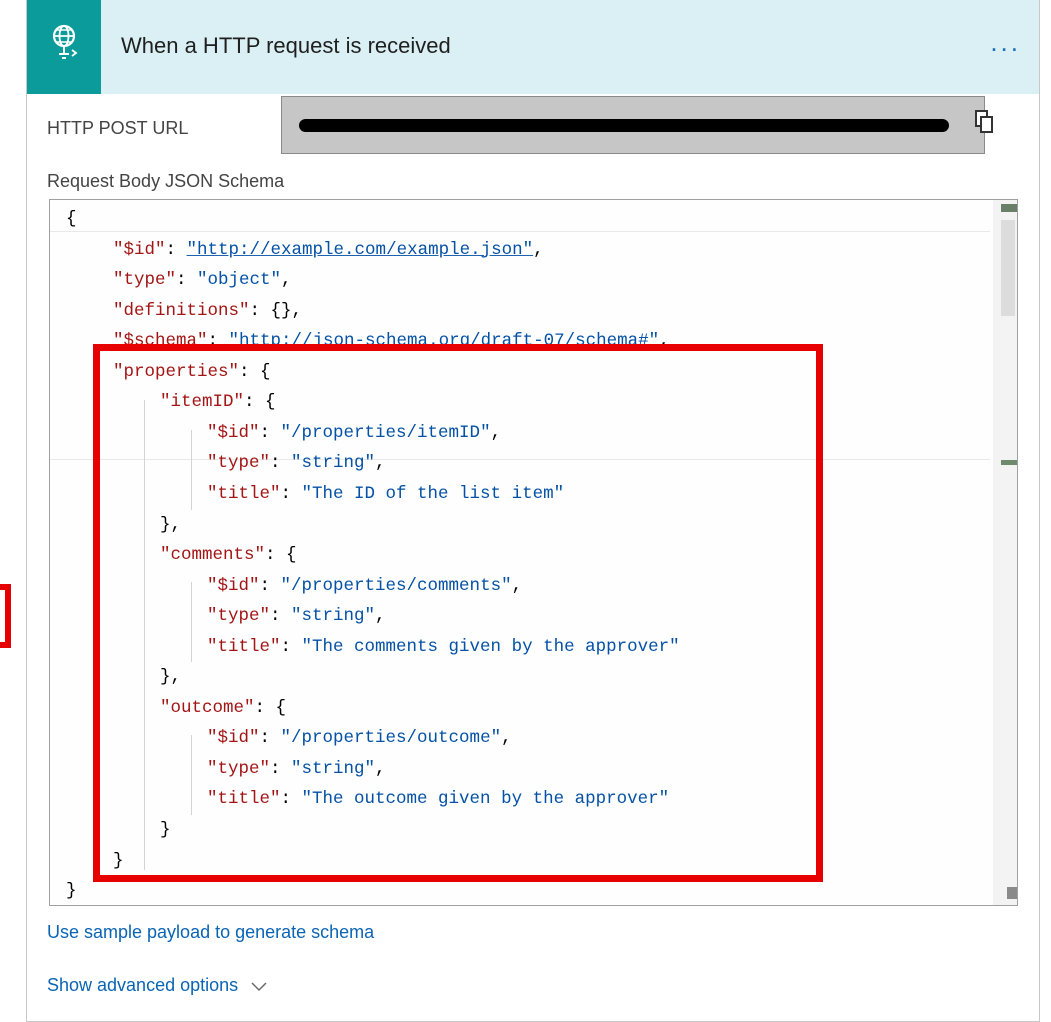  I want to click on code-token: {, so click(71, 219).